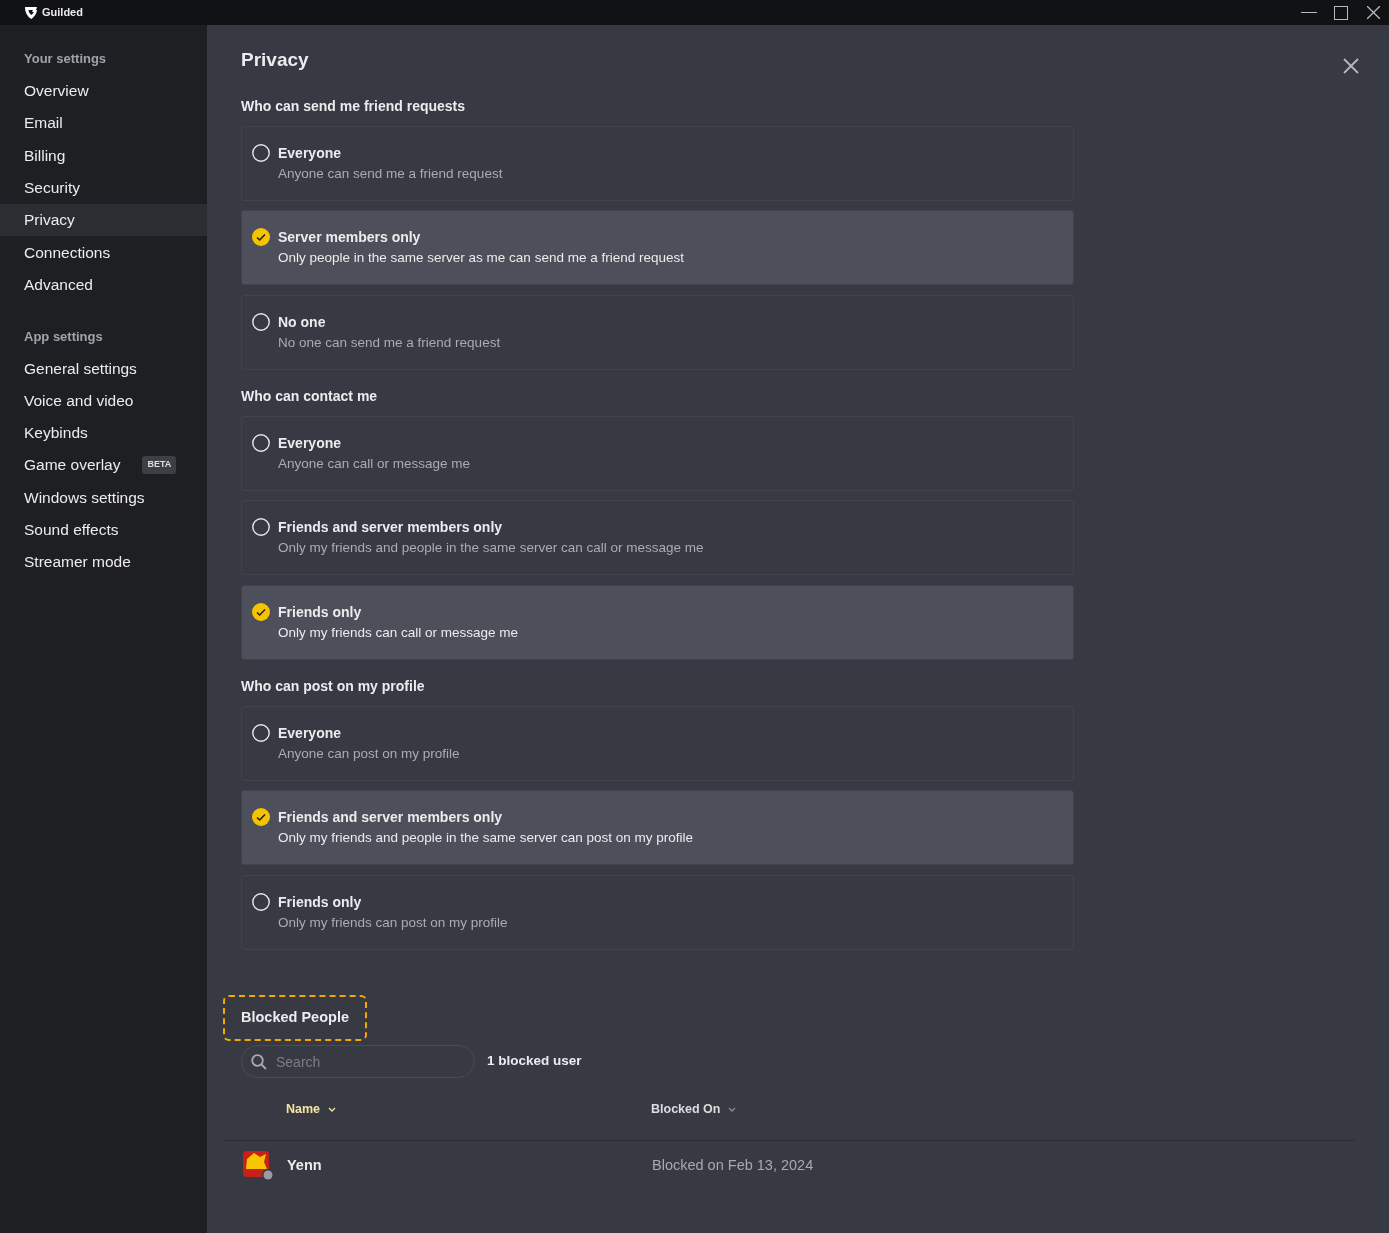  Describe the element at coordinates (103, 123) in the screenshot. I see `sidebar-item: Email` at that location.